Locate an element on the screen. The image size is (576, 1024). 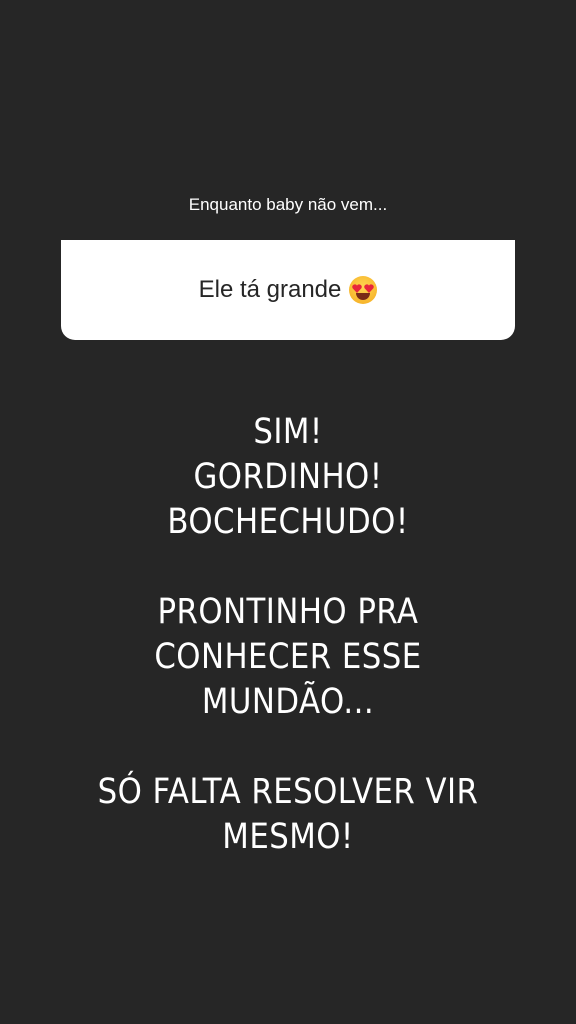
main-text-line: SÓ FALTA RESOLVER VIR is located at coordinates (288, 792).